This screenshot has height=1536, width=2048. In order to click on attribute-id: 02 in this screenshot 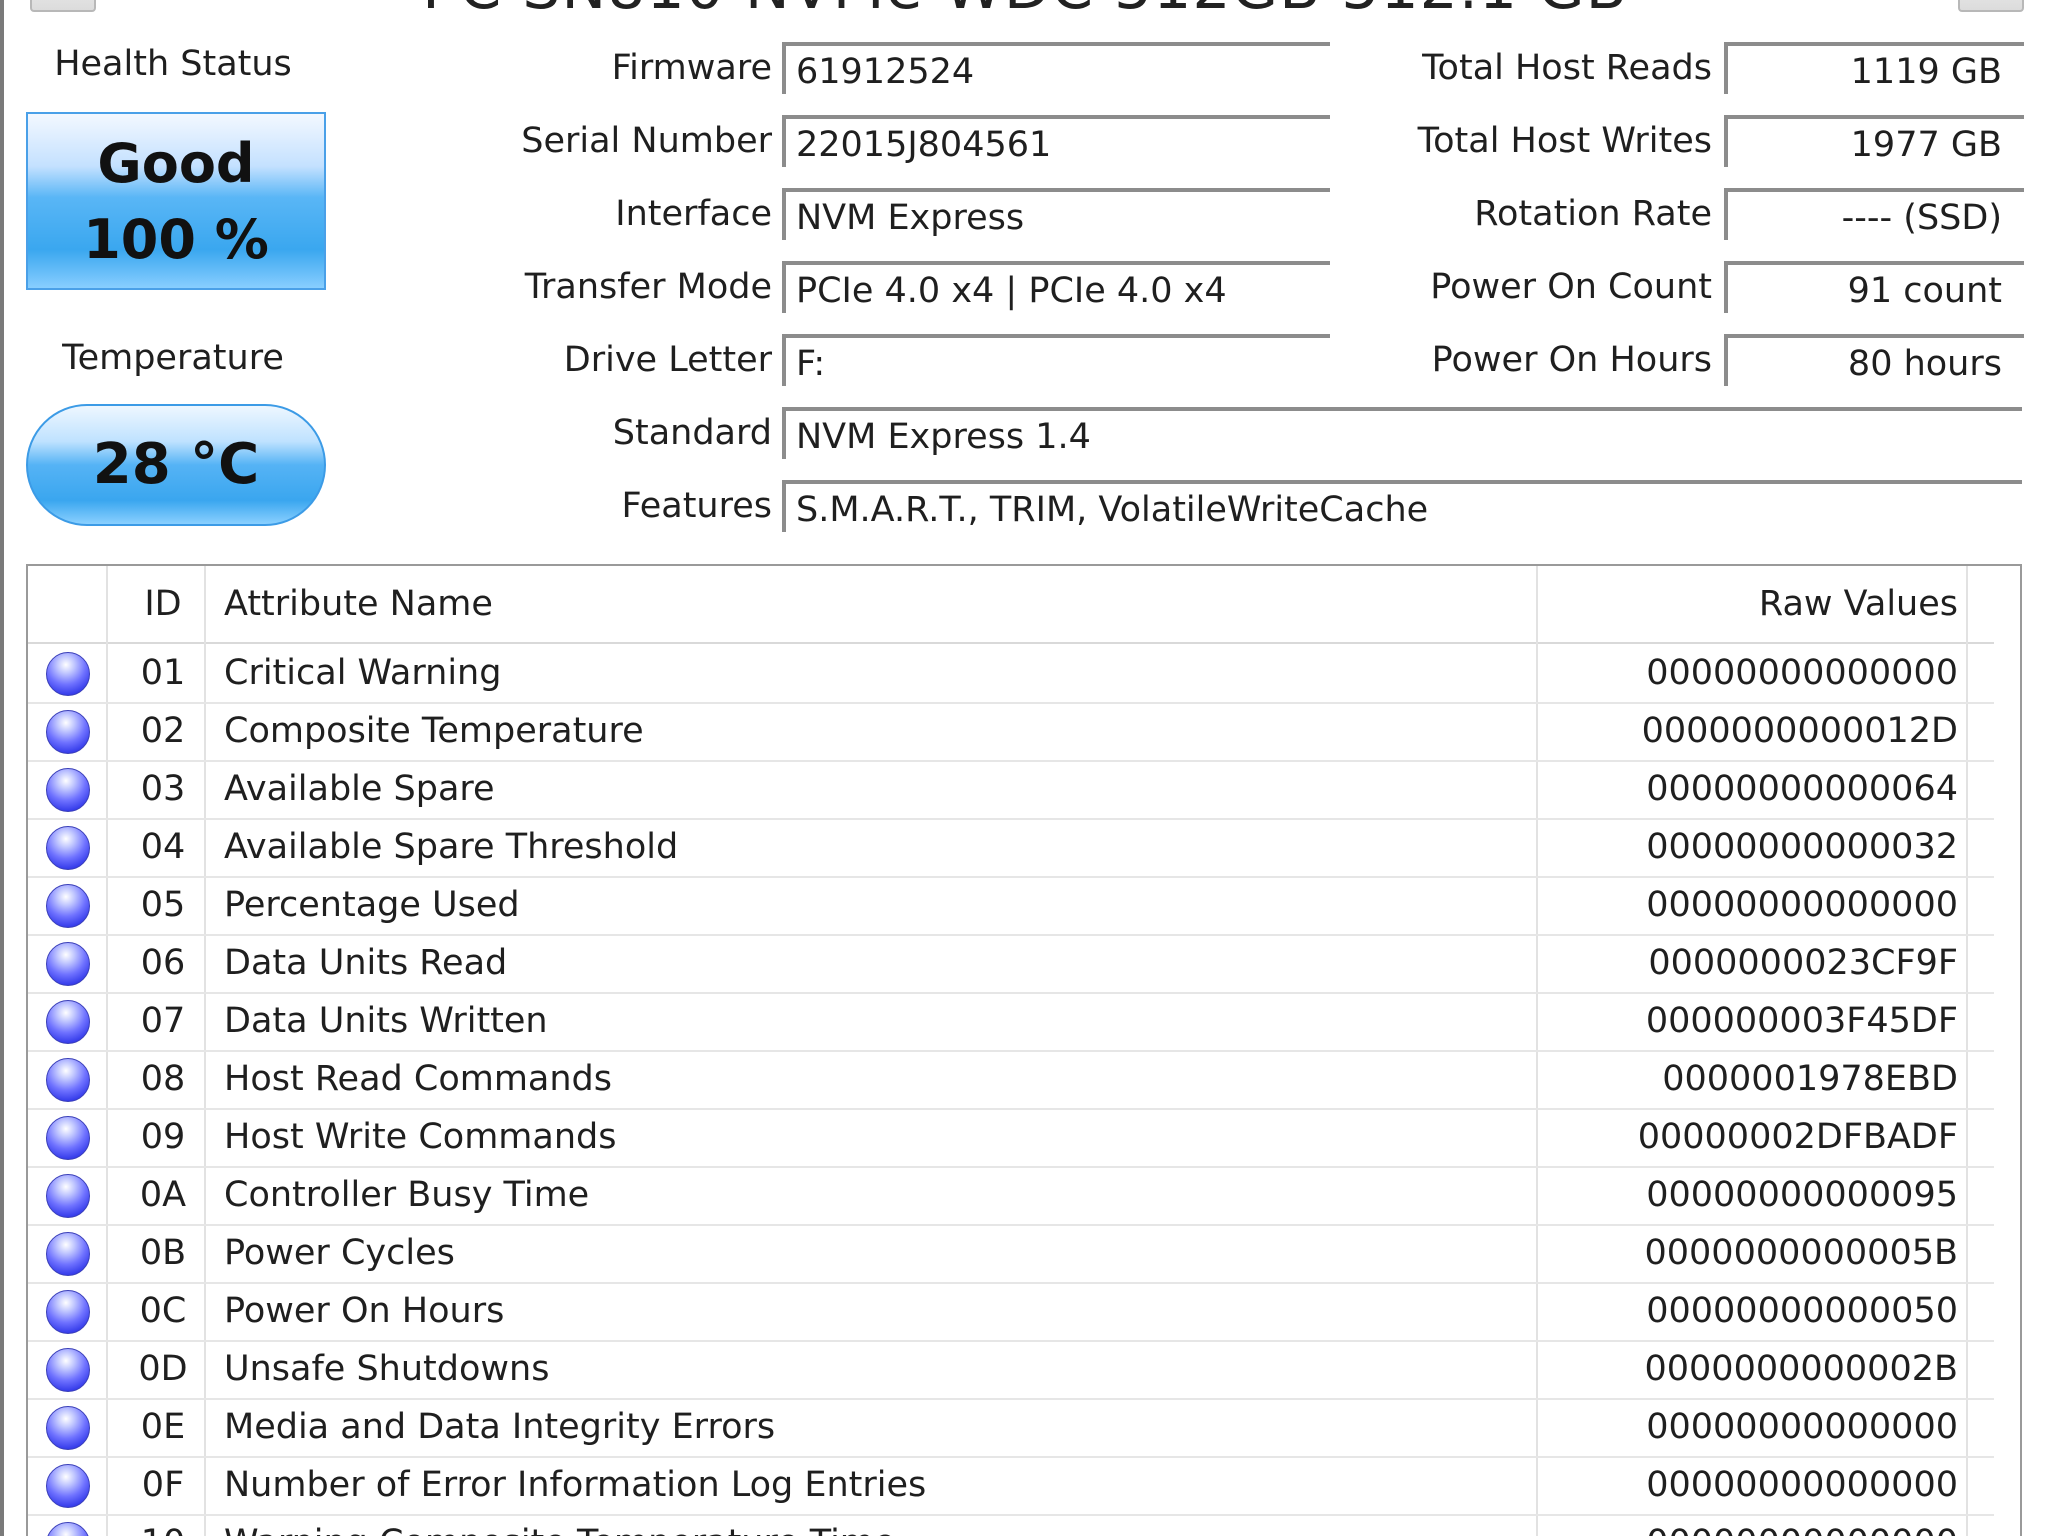, I will do `click(163, 731)`.